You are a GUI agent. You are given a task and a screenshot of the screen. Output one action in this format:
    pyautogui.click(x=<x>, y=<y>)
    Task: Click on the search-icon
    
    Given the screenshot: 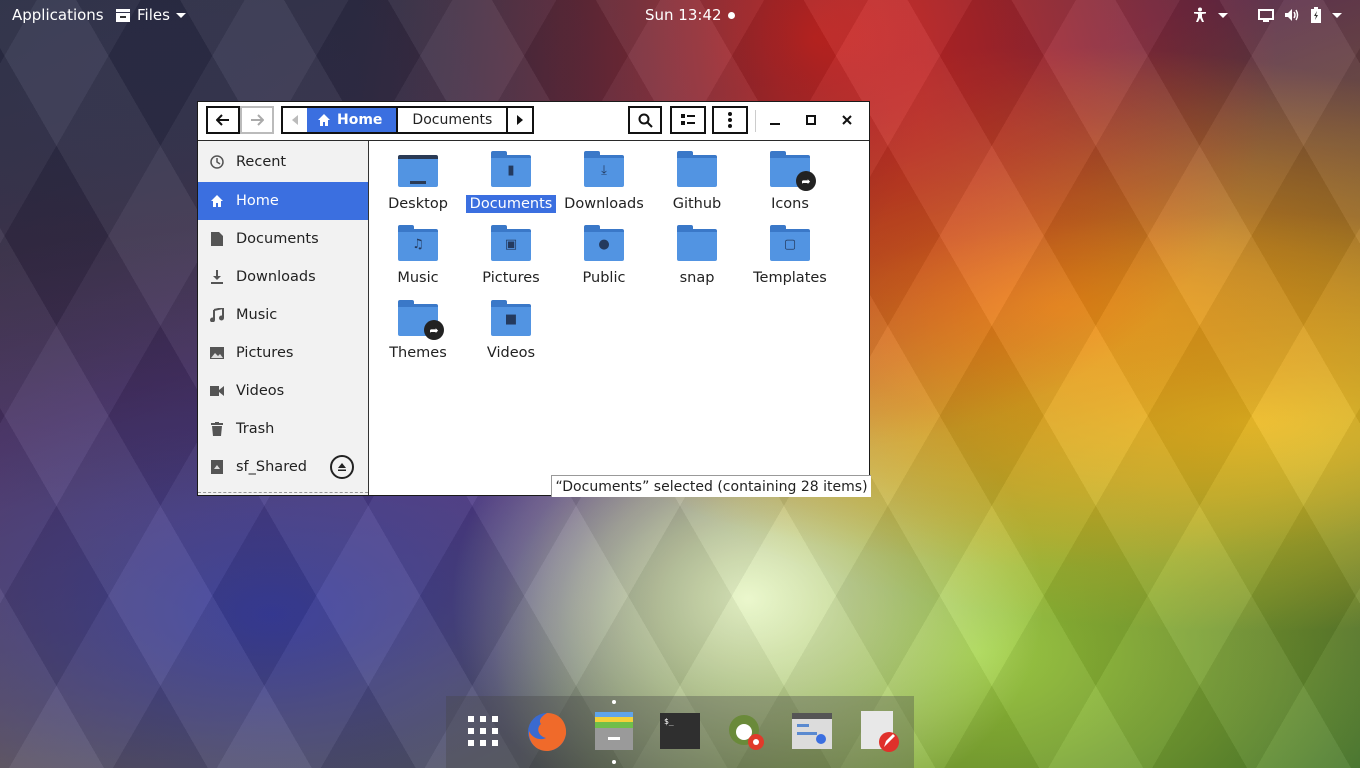 What is the action you would take?
    pyautogui.click(x=645, y=120)
    